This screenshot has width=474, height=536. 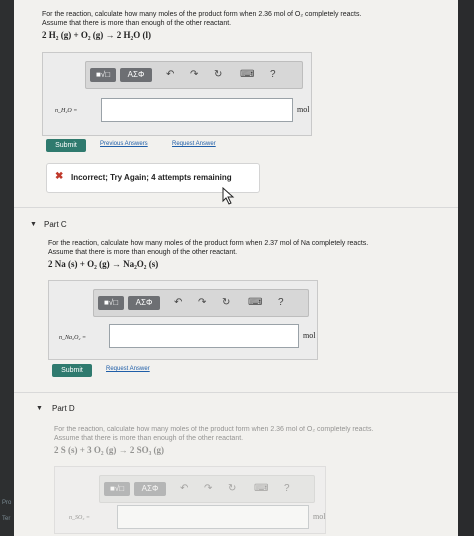 I want to click on part-b-variable-label: n_H₂O =, so click(x=66, y=111).